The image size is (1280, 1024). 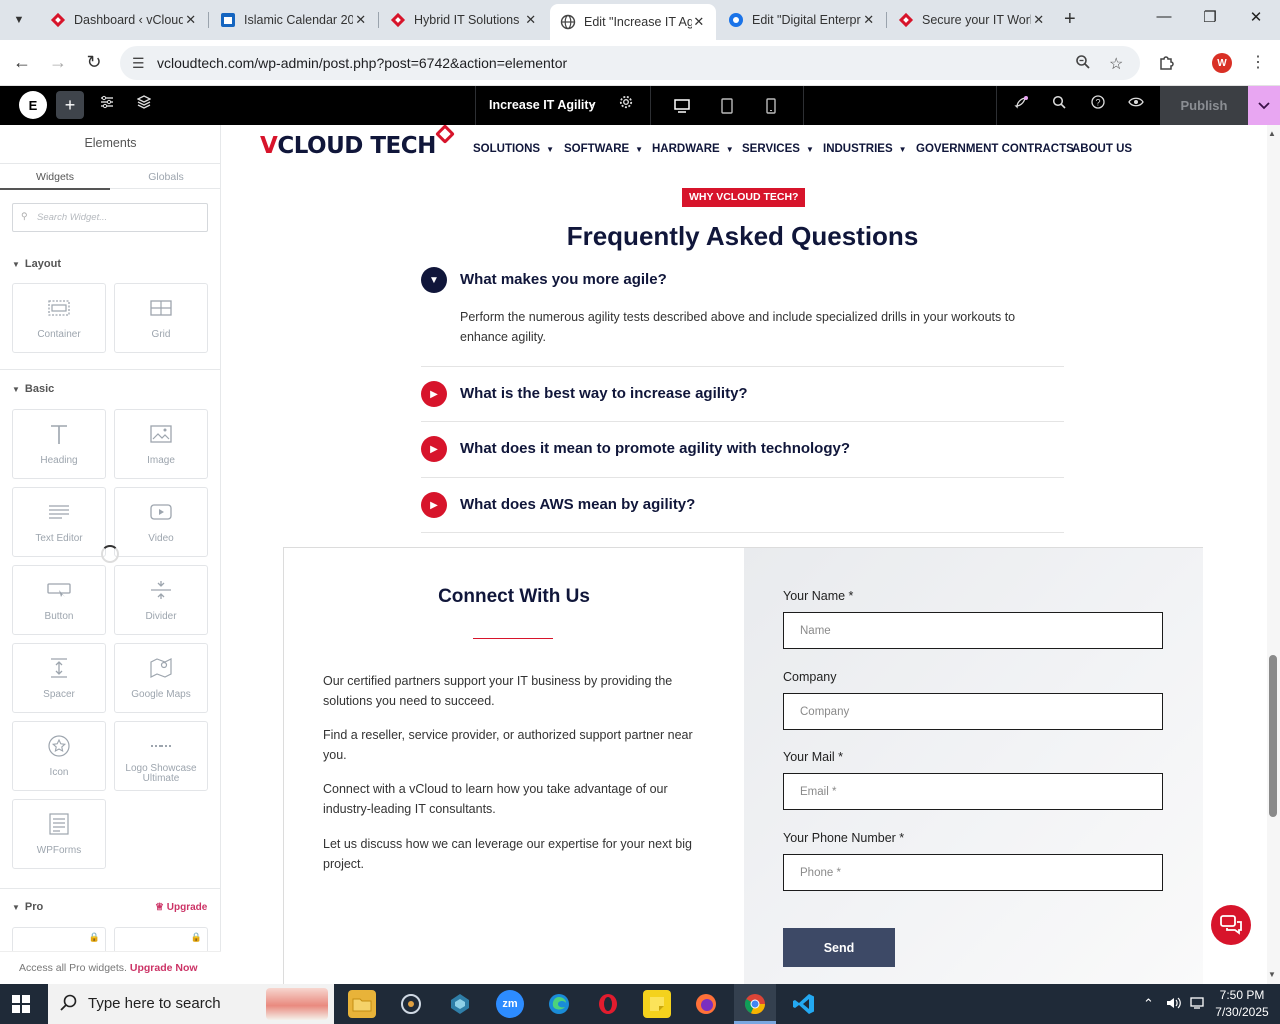 What do you see at coordinates (802, 20) in the screenshot?
I see `browser-tab-edit-digital: Edit "Digital Enterprise" ✕` at bounding box center [802, 20].